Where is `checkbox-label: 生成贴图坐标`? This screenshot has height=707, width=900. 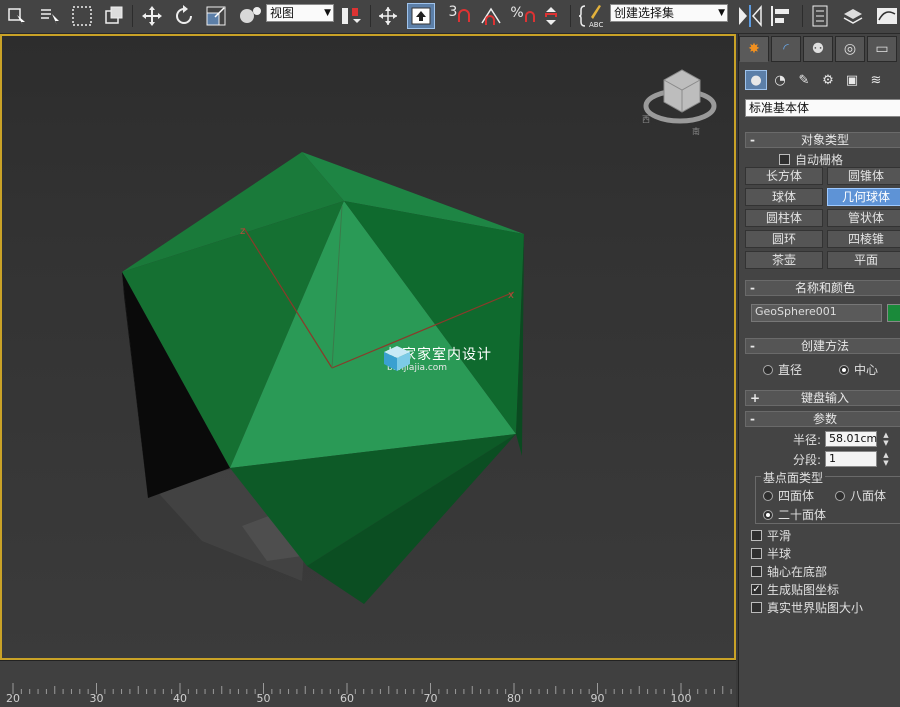 checkbox-label: 生成贴图坐标 is located at coordinates (803, 590).